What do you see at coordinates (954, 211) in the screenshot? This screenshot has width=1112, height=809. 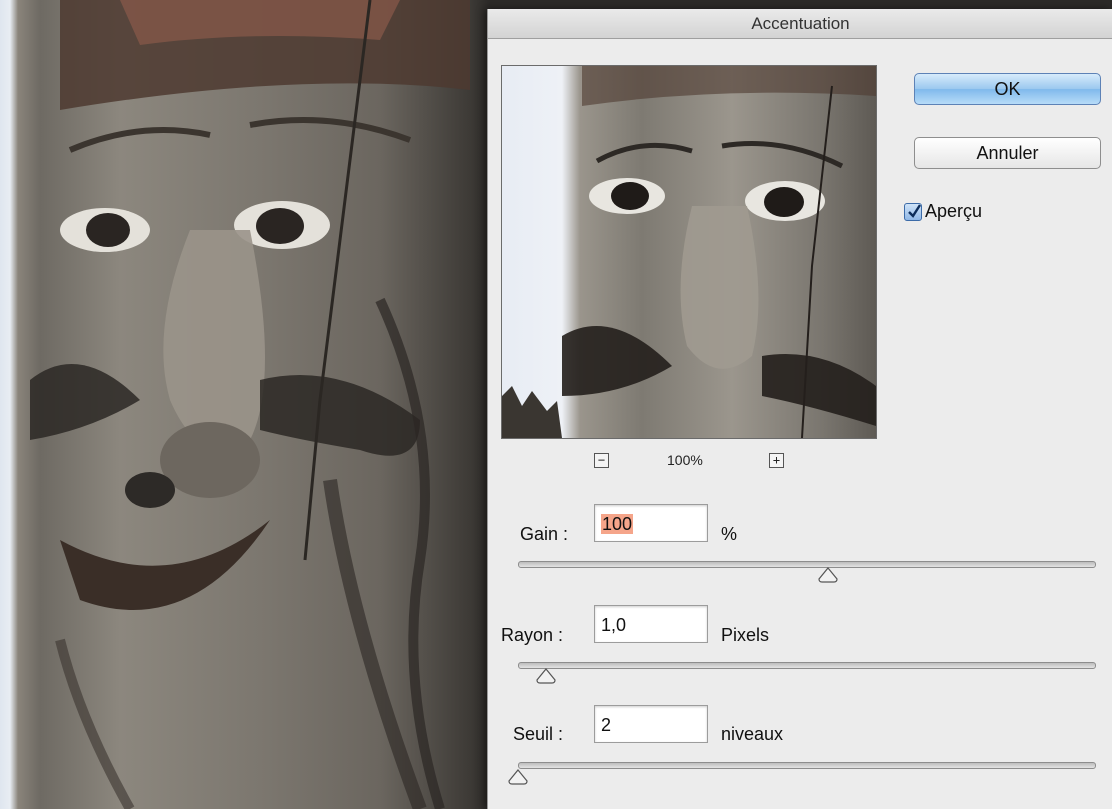 I see `preview-checkbox-label: Aperçu` at bounding box center [954, 211].